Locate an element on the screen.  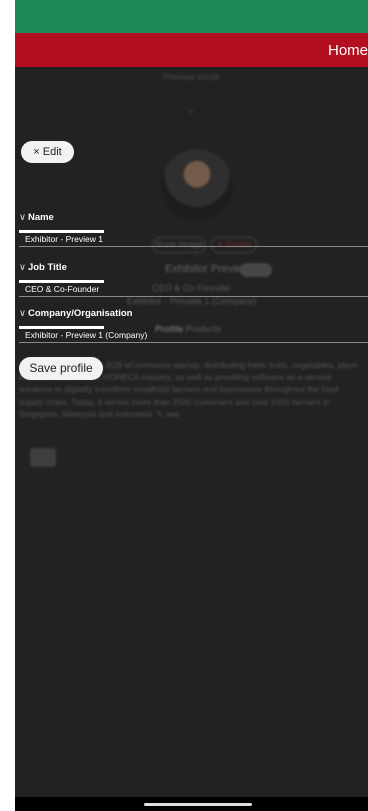
avatar is located at coordinates (197, 185).